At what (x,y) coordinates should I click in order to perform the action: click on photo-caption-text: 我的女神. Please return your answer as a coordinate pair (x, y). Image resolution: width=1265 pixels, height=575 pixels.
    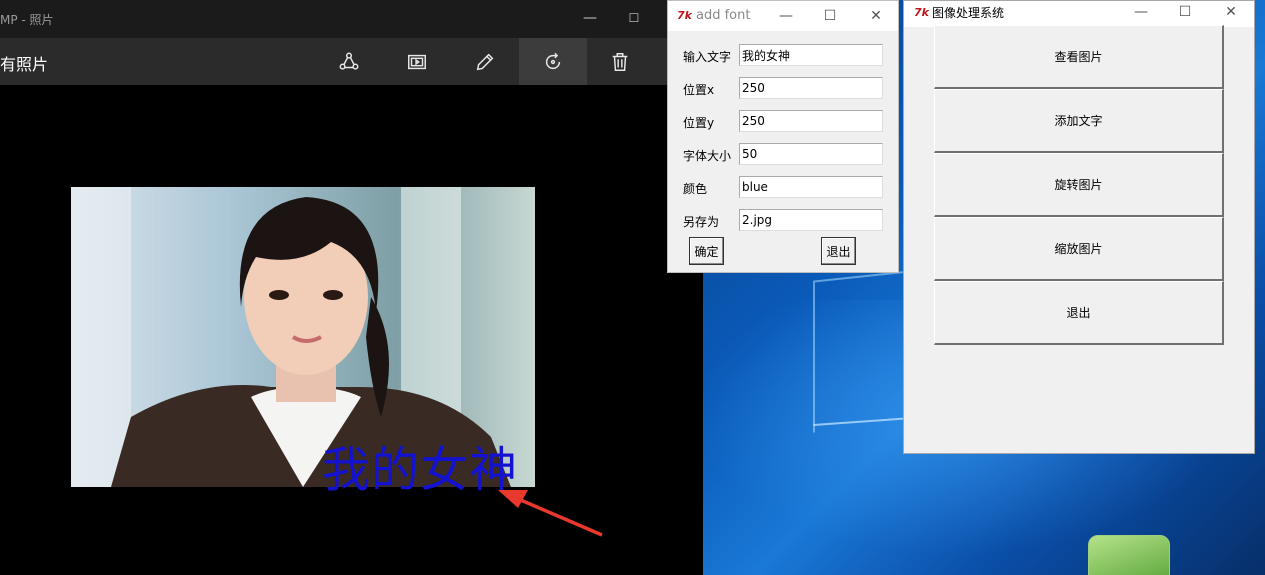
    Looking at the image, I should click on (420, 470).